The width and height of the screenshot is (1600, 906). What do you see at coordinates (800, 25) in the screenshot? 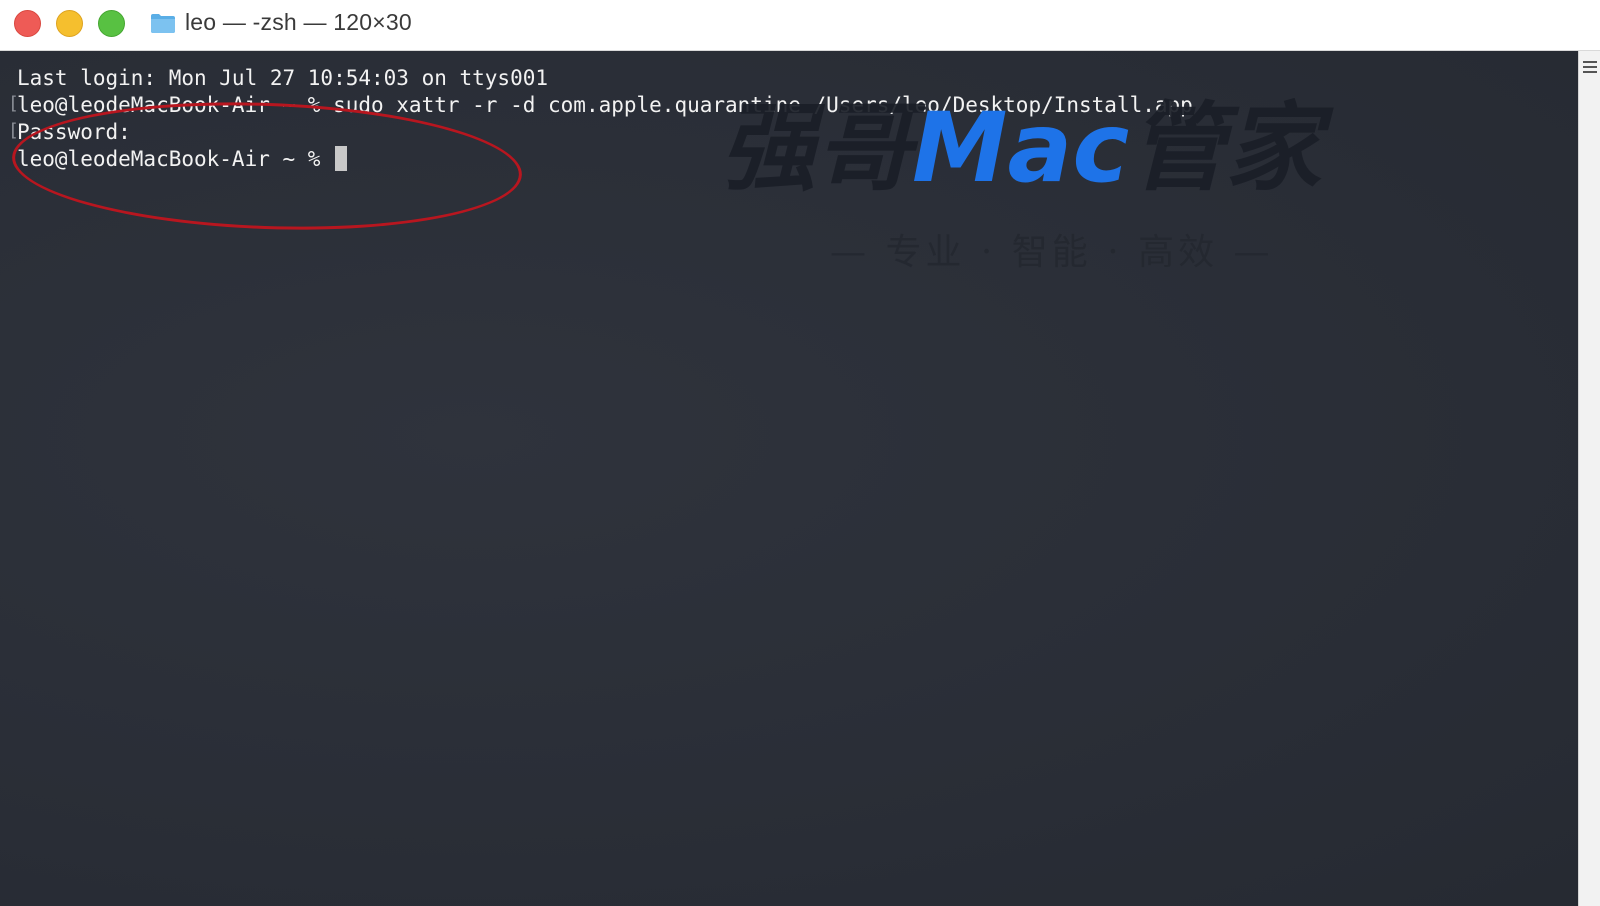
I see `title-bar: leo — -zsh — 120×30` at bounding box center [800, 25].